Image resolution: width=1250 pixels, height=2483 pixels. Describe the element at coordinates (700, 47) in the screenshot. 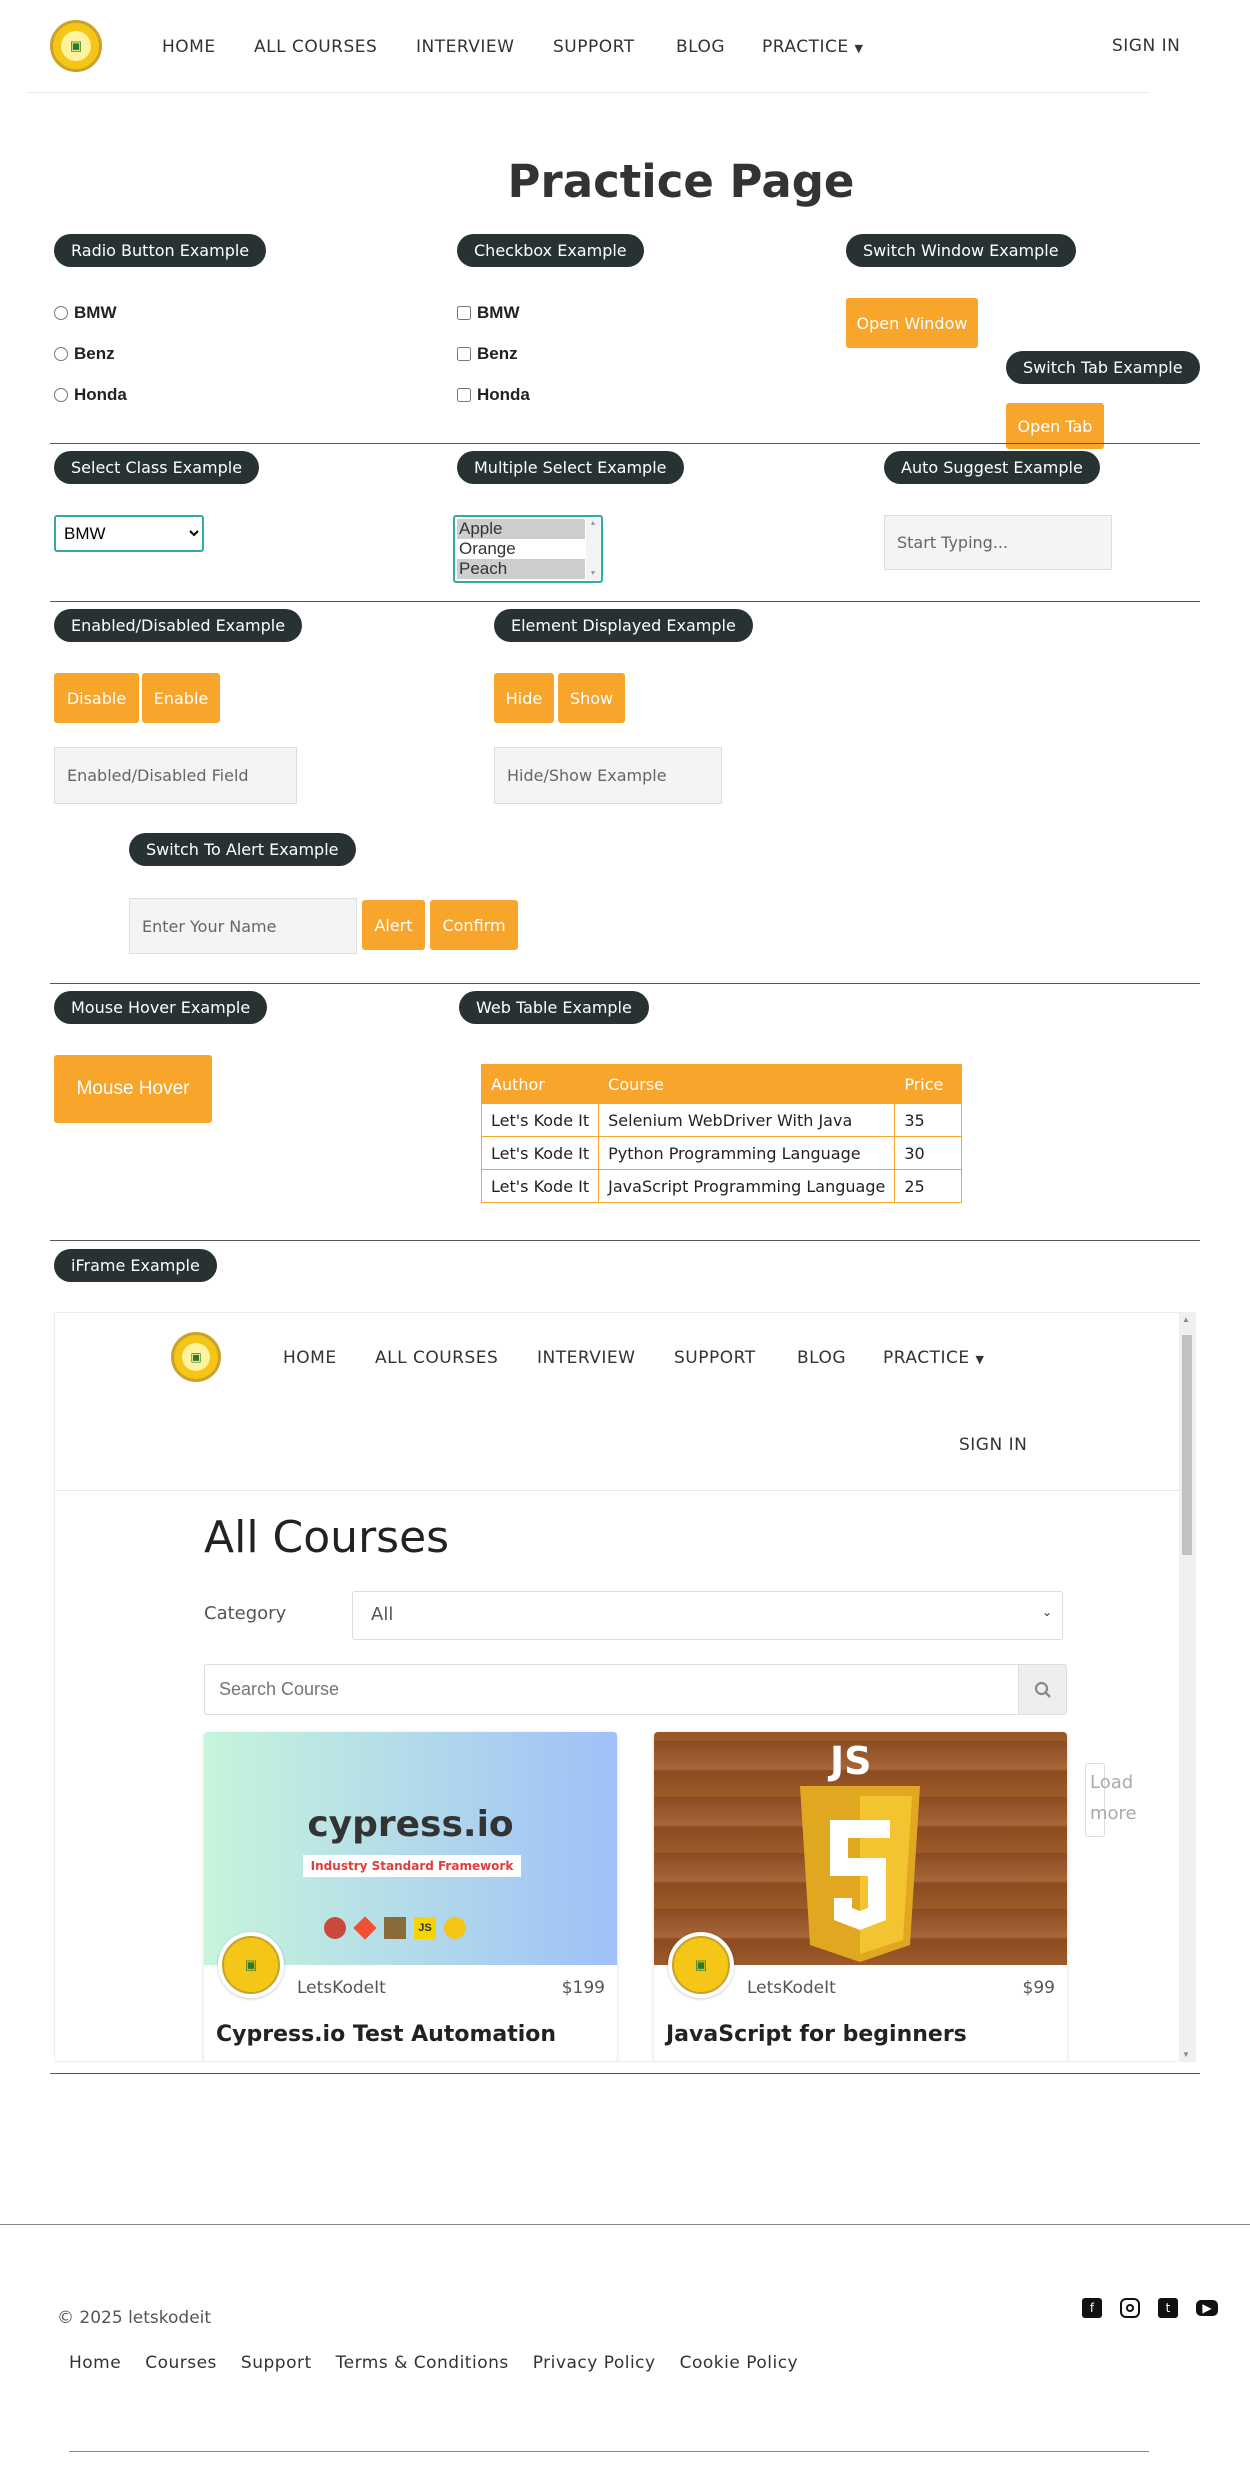

I see `nav-blog: BLOG` at that location.